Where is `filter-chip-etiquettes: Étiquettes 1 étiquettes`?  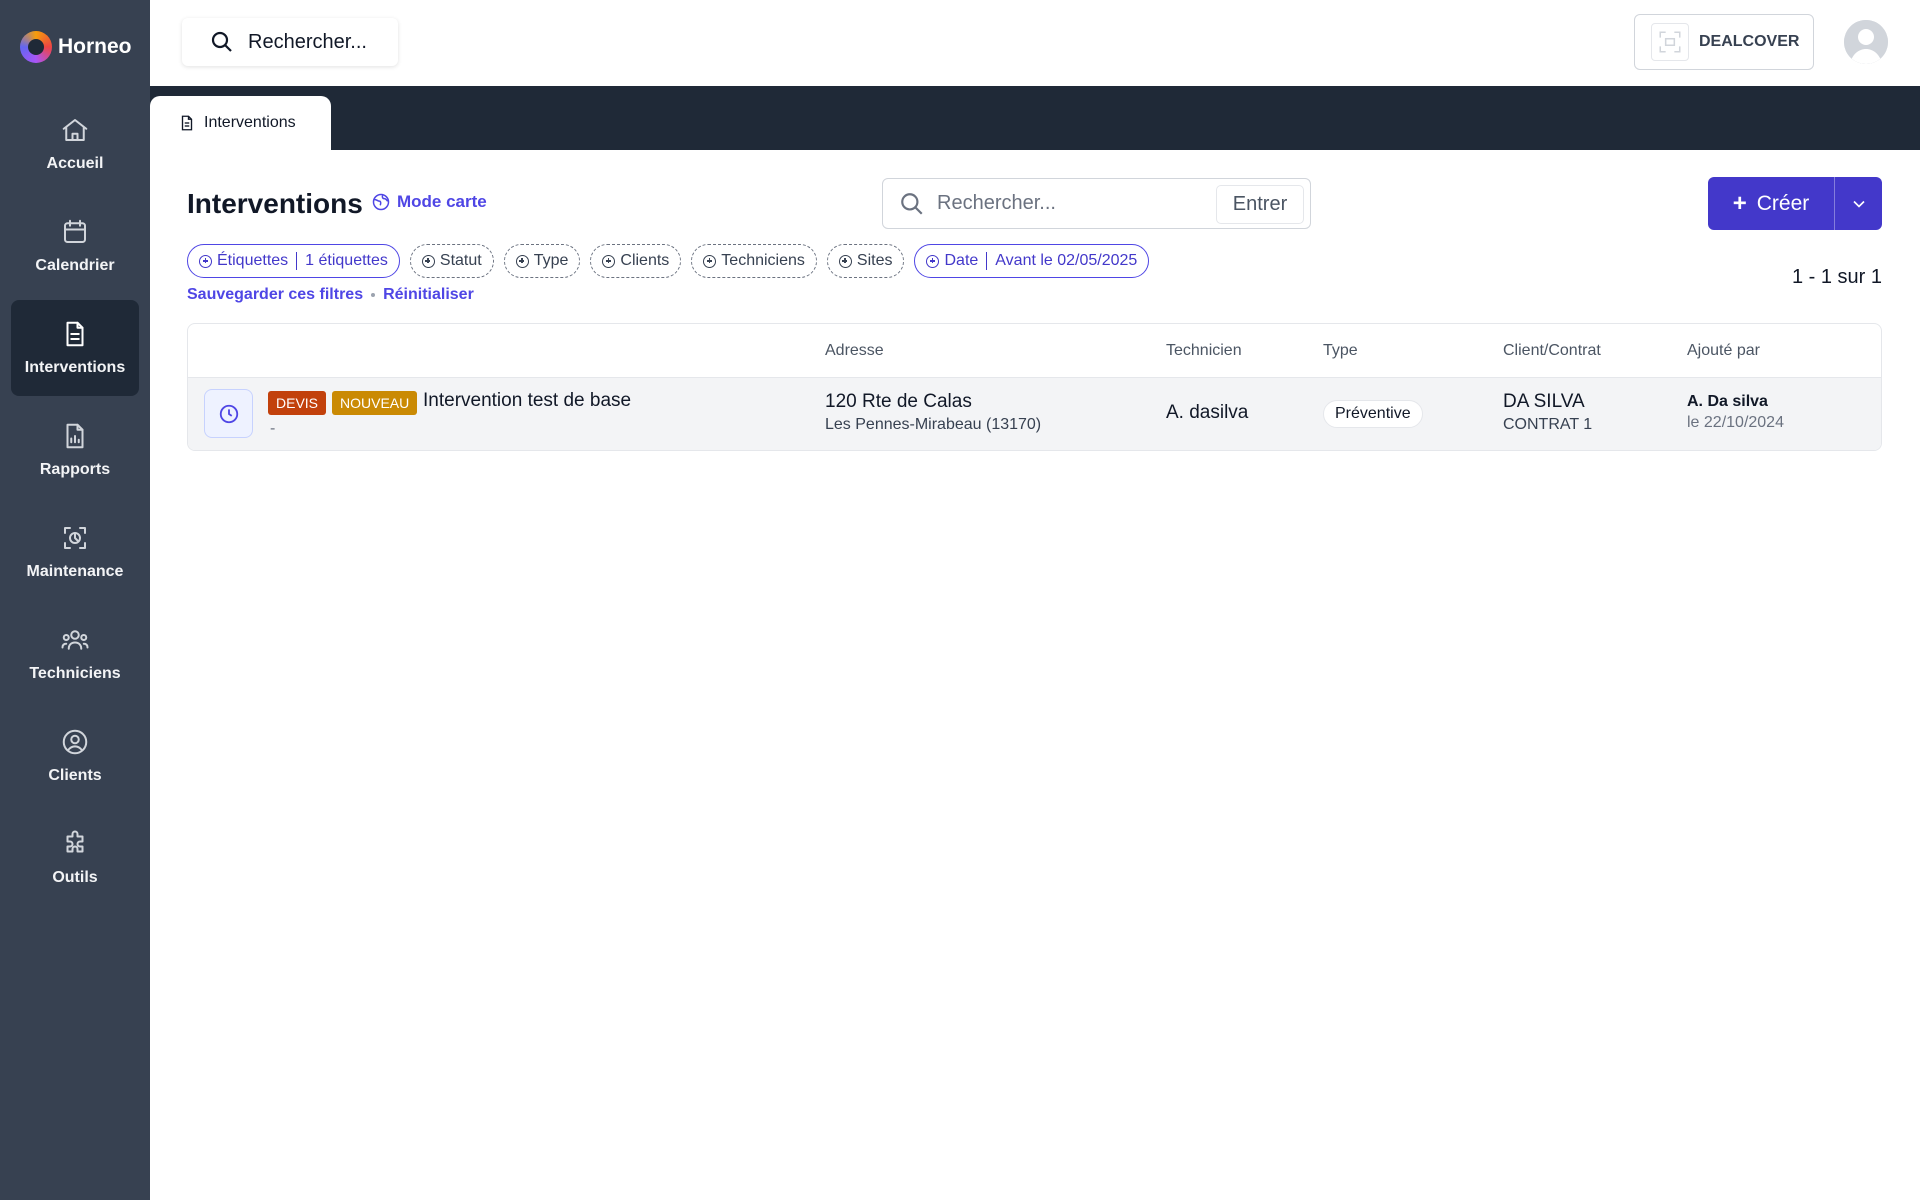
filter-chip-etiquettes: Étiquettes 1 étiquettes is located at coordinates (293, 261).